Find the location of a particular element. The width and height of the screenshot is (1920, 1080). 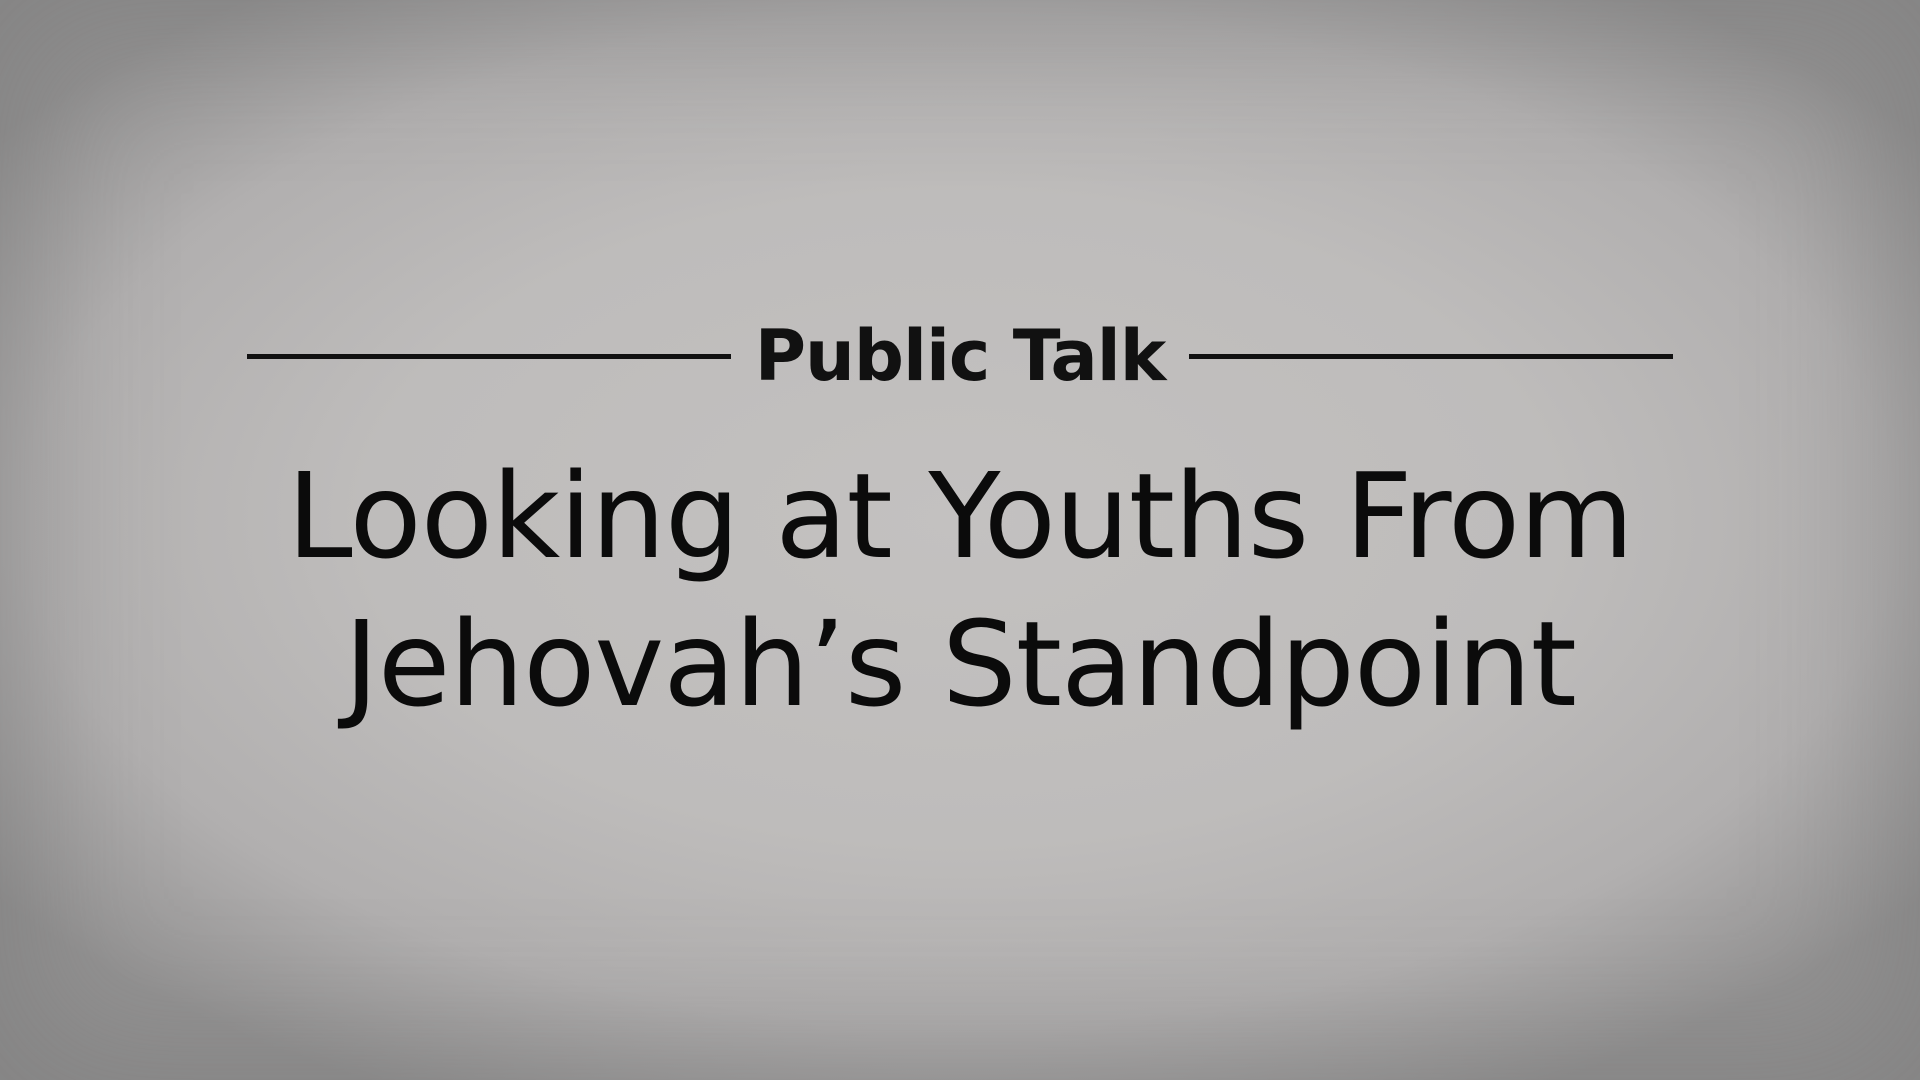

talk-title-line-1: Looking at Youths From is located at coordinates (960, 516).